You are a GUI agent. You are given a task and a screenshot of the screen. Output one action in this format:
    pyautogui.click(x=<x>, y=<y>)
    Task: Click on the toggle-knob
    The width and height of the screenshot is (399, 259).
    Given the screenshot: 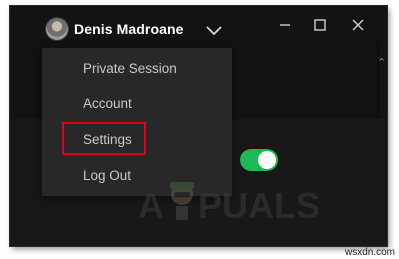 What is the action you would take?
    pyautogui.click(x=267, y=160)
    